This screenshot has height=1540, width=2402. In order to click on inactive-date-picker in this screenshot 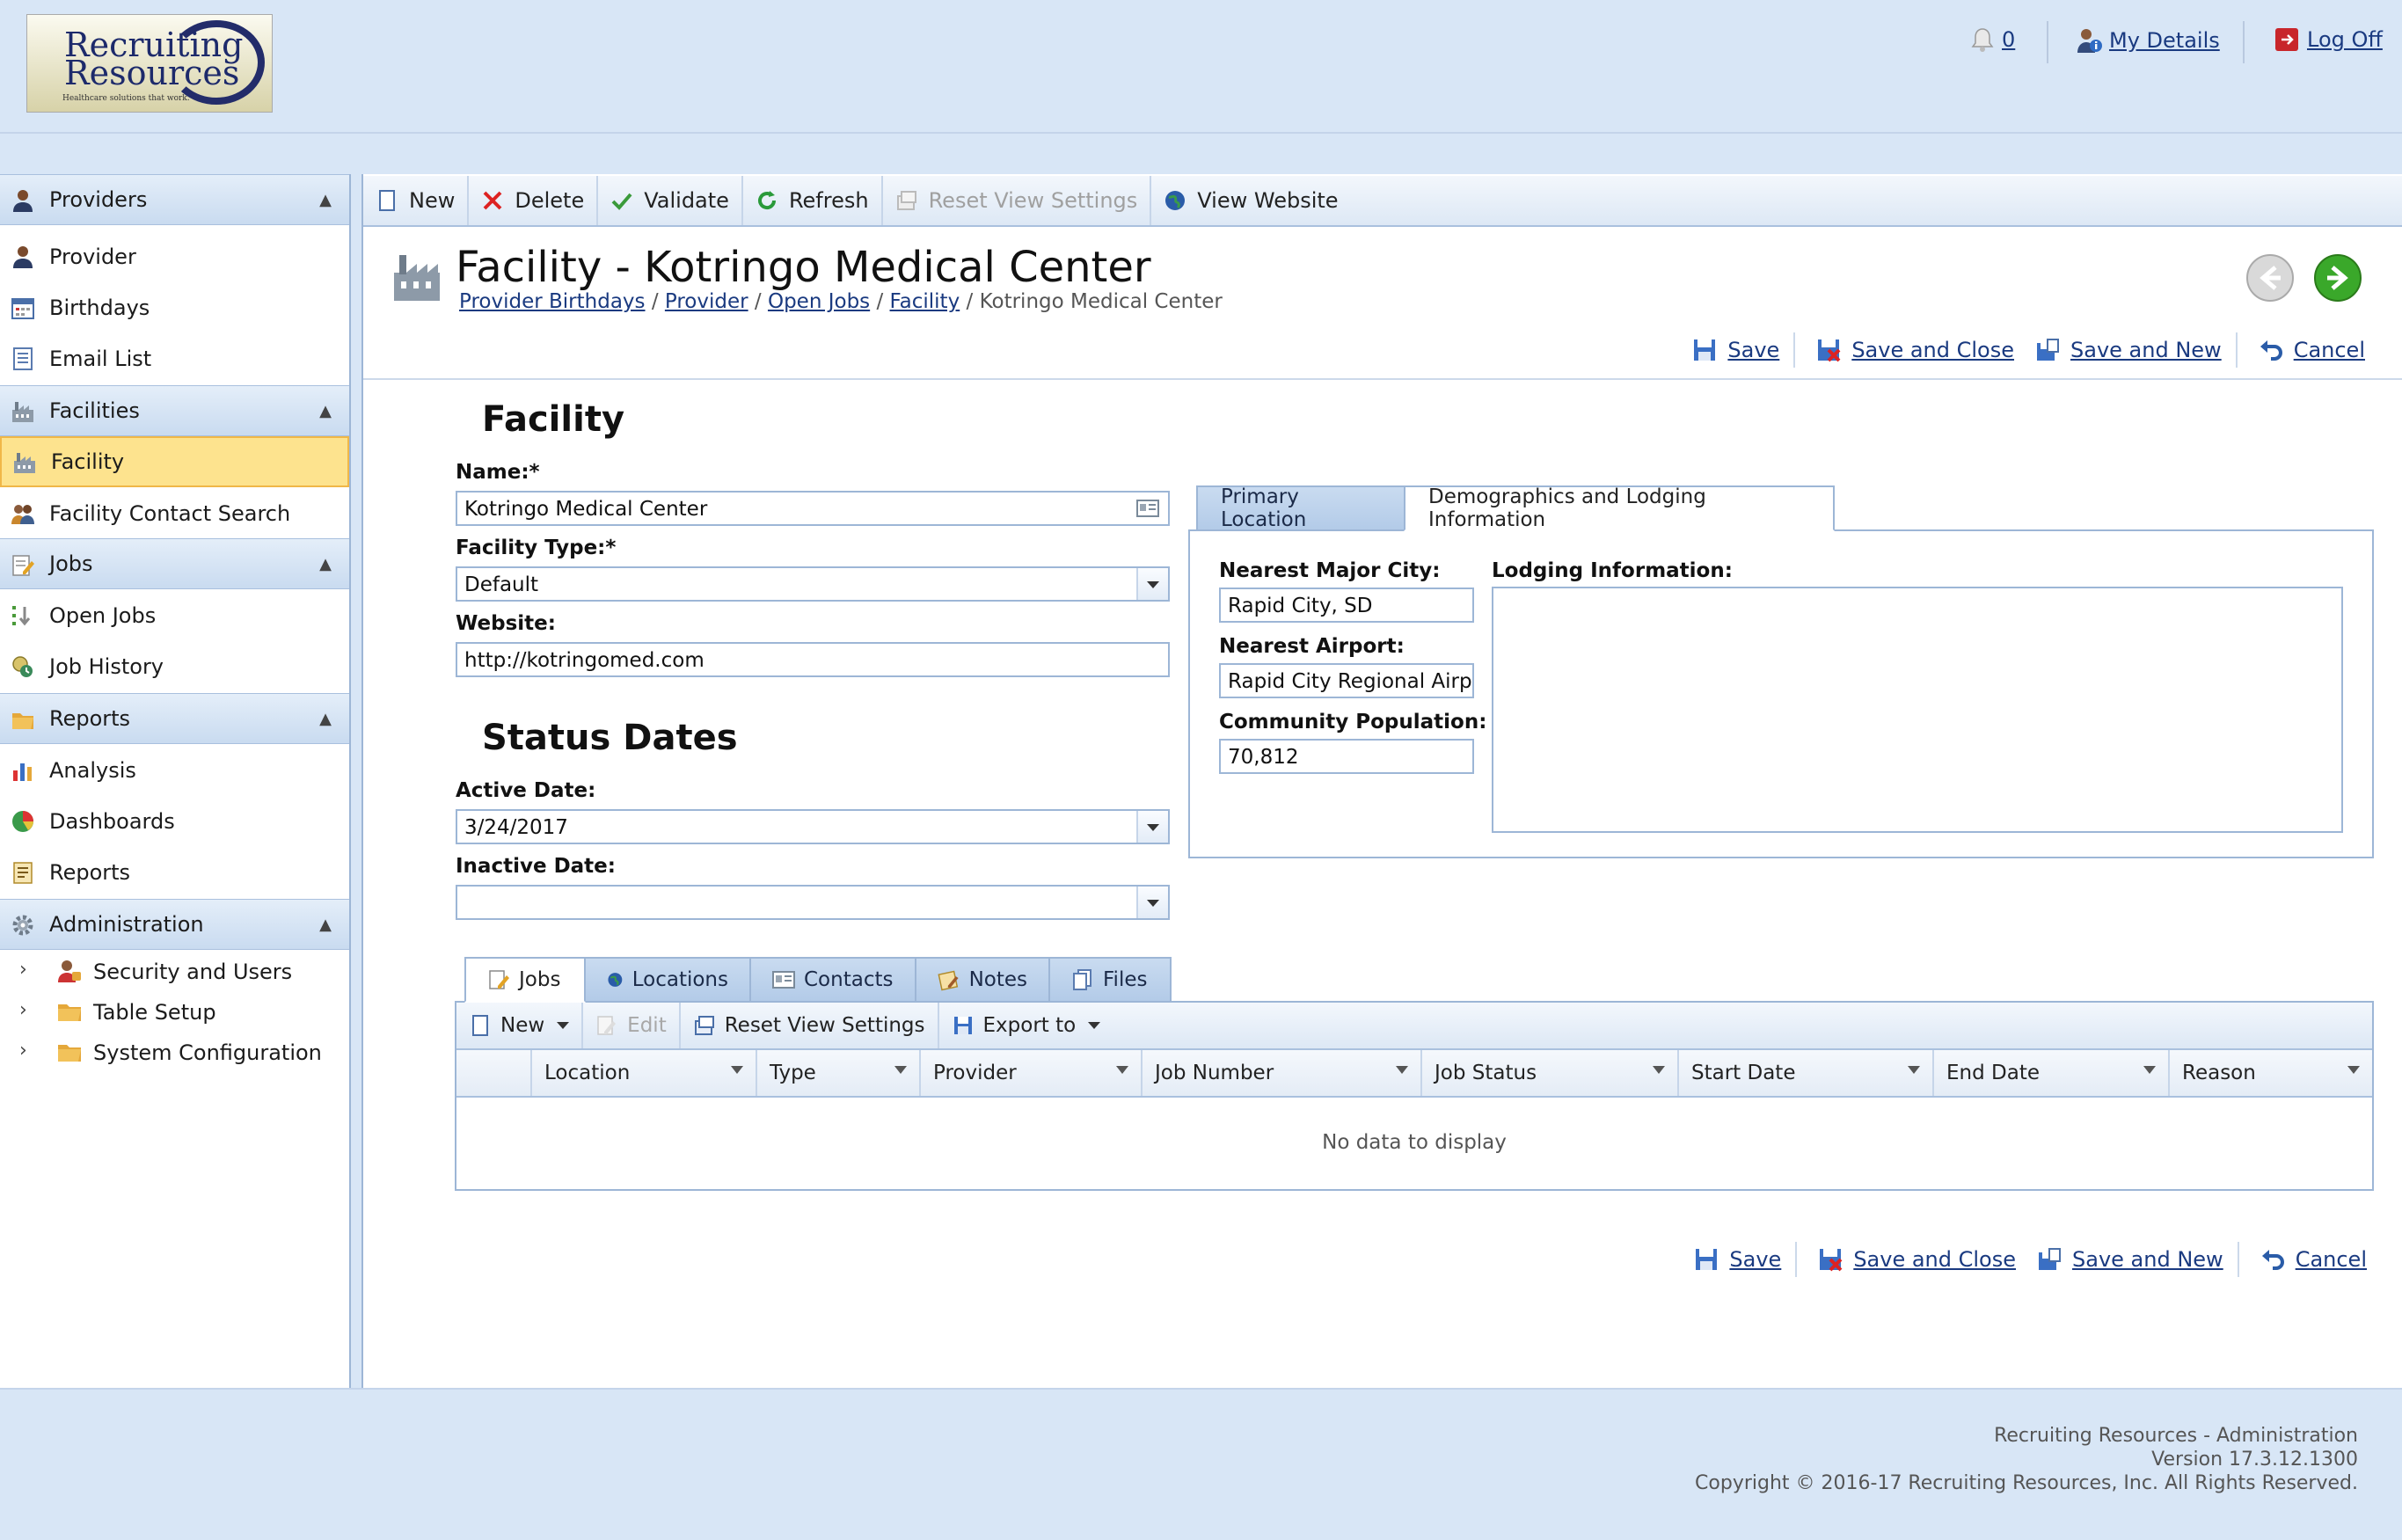, I will do `click(813, 903)`.